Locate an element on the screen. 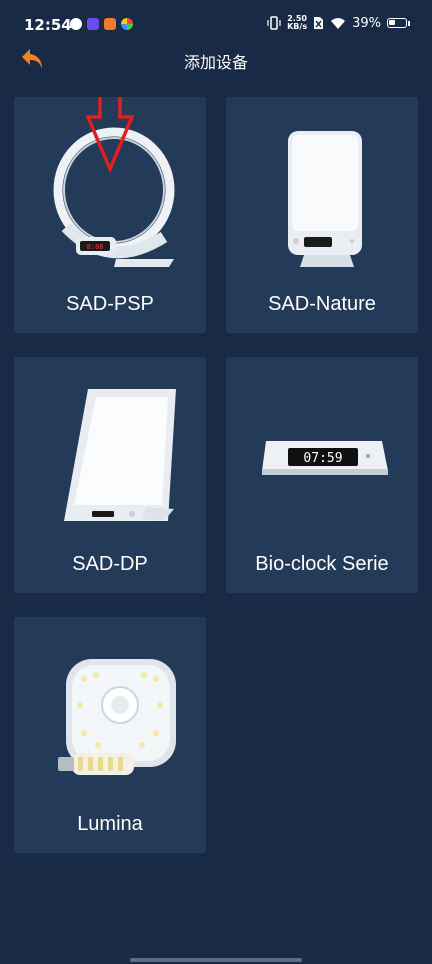 This screenshot has width=432, height=964. sim-no-signal-icon is located at coordinates (319, 23).